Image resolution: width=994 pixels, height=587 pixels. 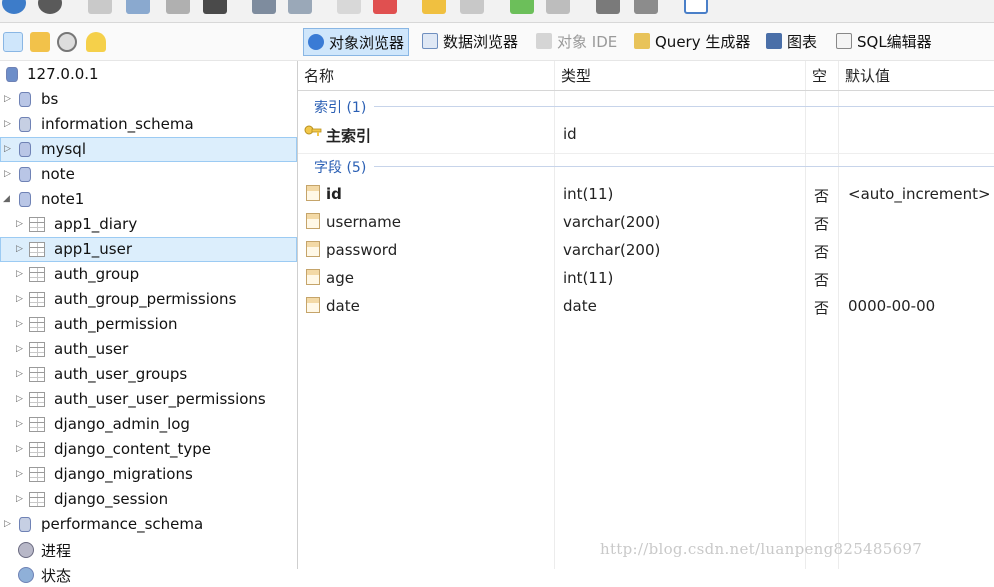 I want to click on table-delete-icon, so click(x=385, y=7).